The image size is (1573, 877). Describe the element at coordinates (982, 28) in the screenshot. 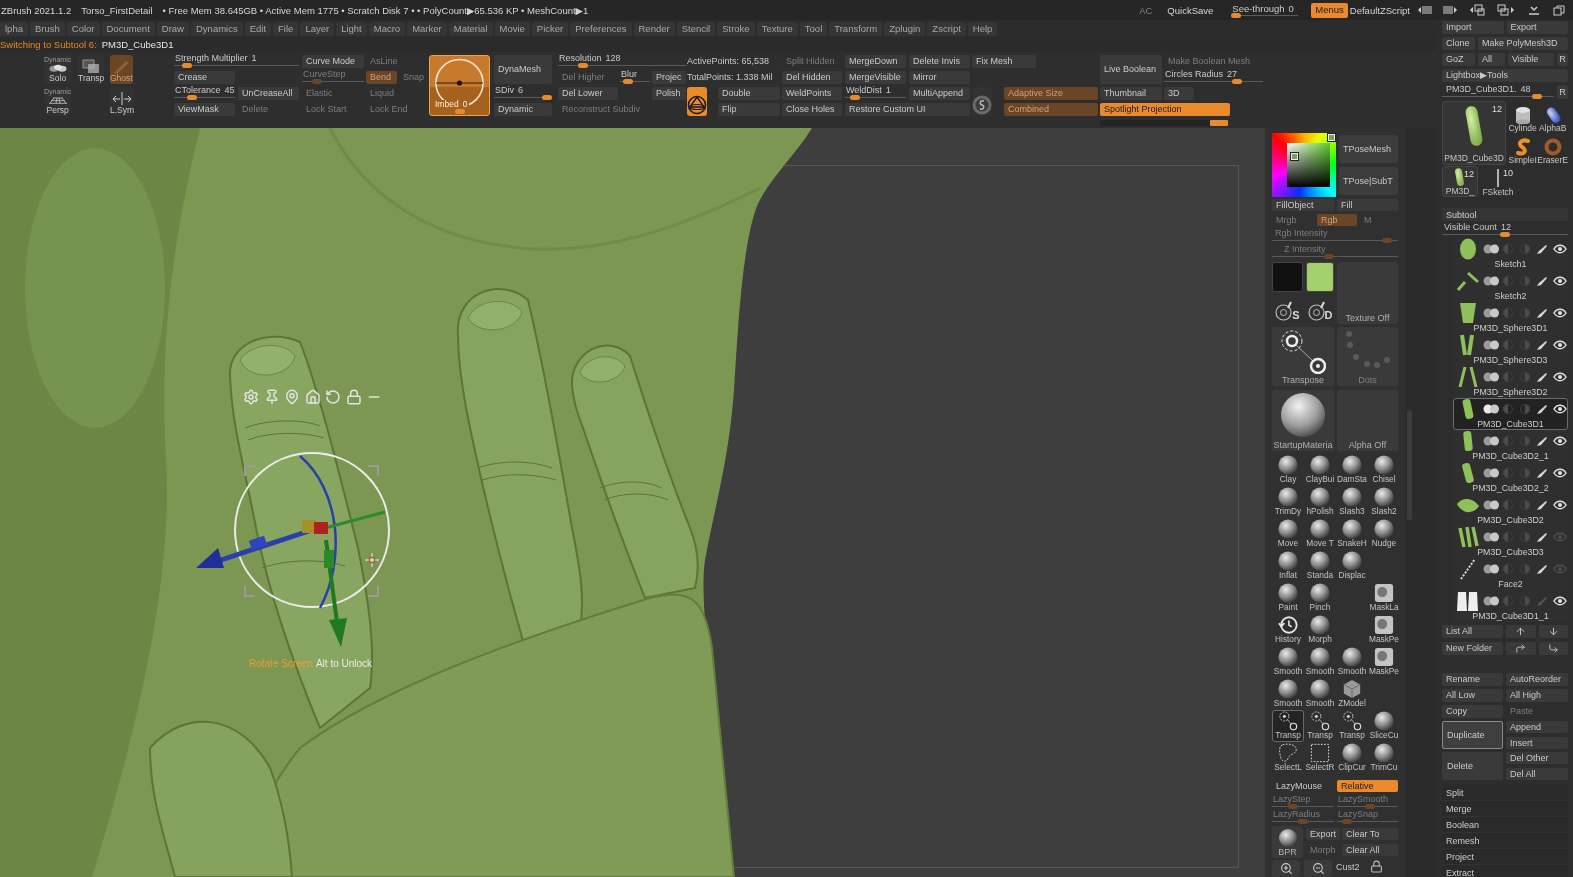

I see `menu-item: Help` at that location.